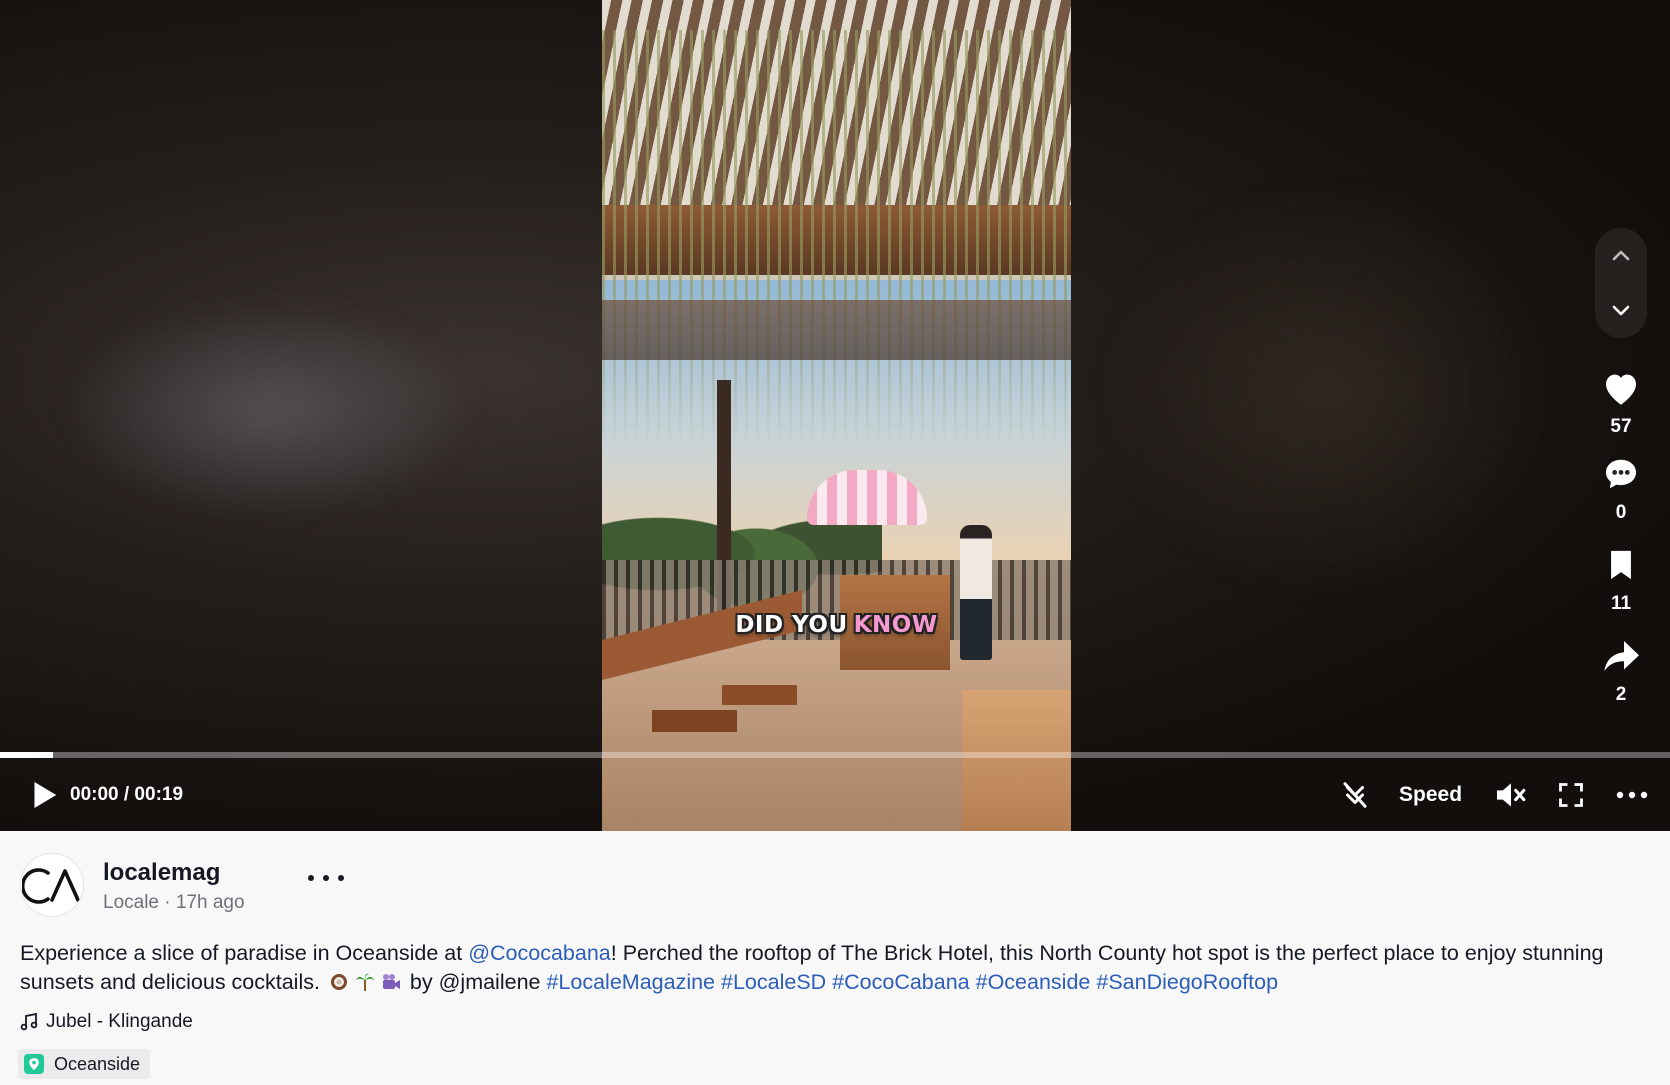 Image resolution: width=1670 pixels, height=1085 pixels. I want to click on comment-count: 0, so click(1621, 512).